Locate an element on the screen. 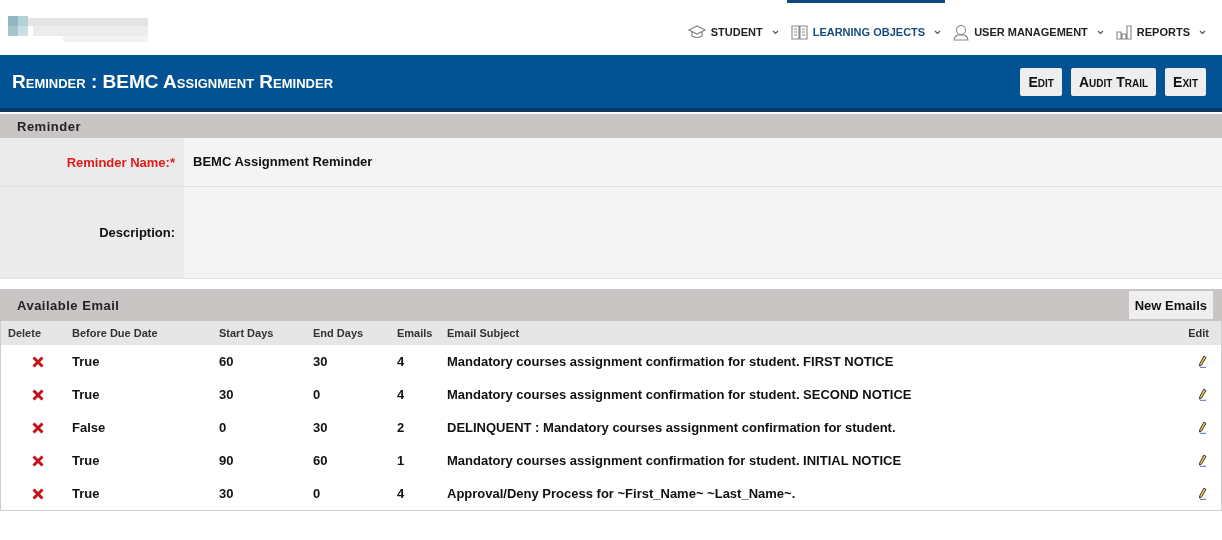  graduation-cap-icon is located at coordinates (696, 32).